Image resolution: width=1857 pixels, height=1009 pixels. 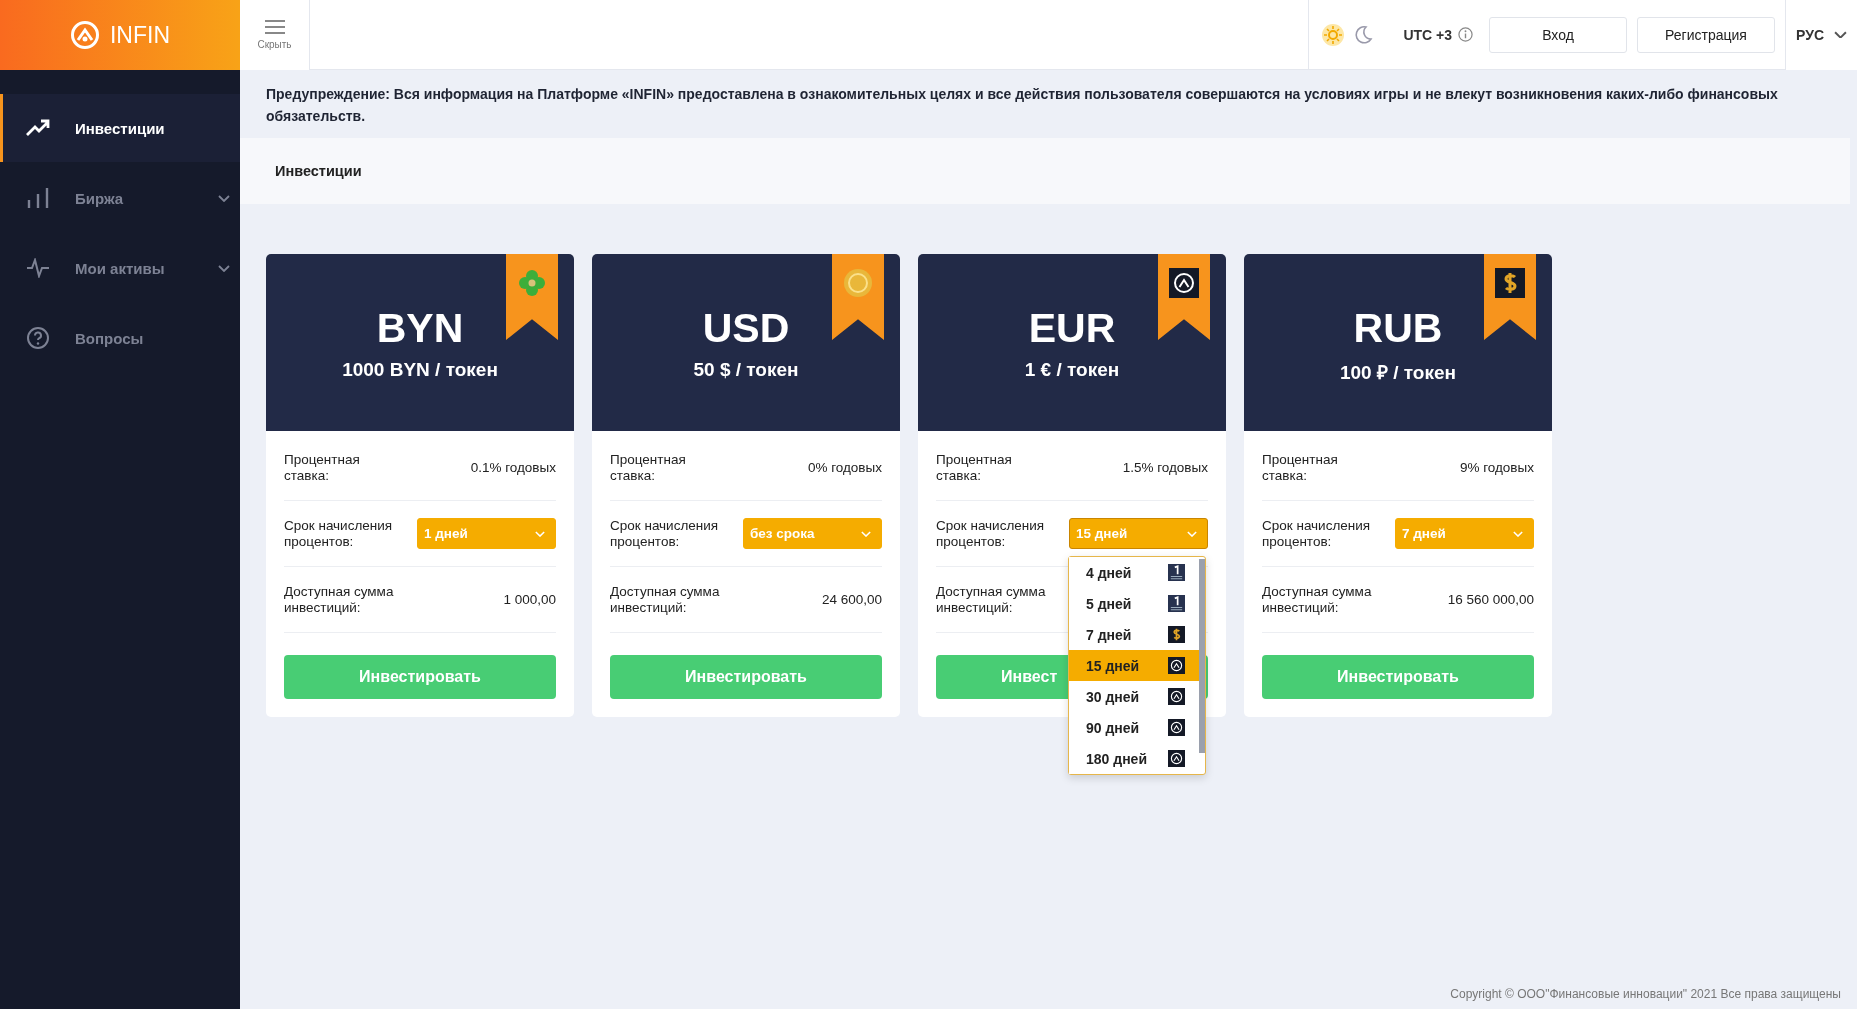 What do you see at coordinates (1490, 599) in the screenshot?
I see `sum-value: 16 560 000,00` at bounding box center [1490, 599].